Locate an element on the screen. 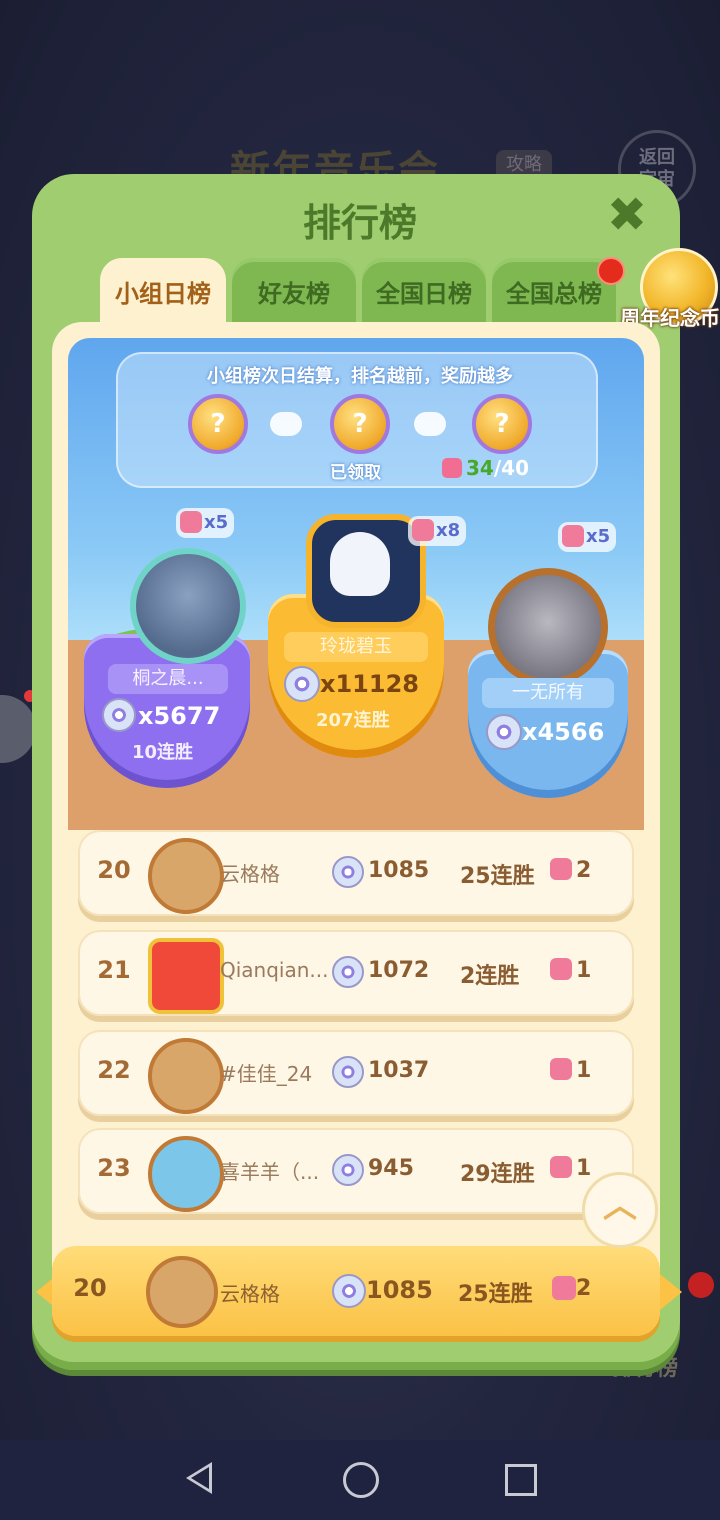  tab-friends: 好友榜 is located at coordinates (294, 291).